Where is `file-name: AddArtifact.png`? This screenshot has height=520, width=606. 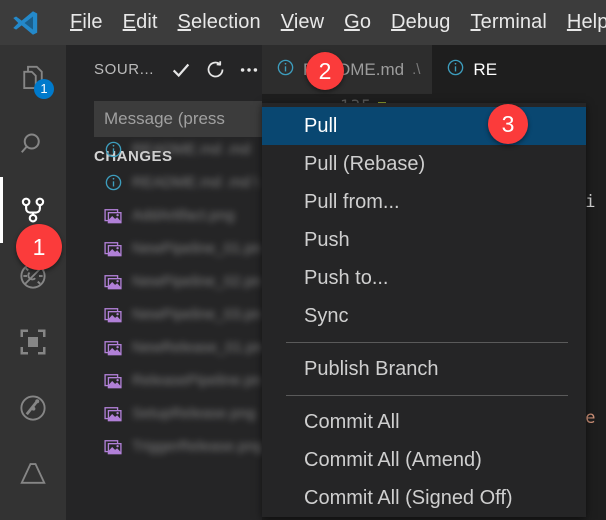
file-name: AddArtifact.png is located at coordinates (183, 215).